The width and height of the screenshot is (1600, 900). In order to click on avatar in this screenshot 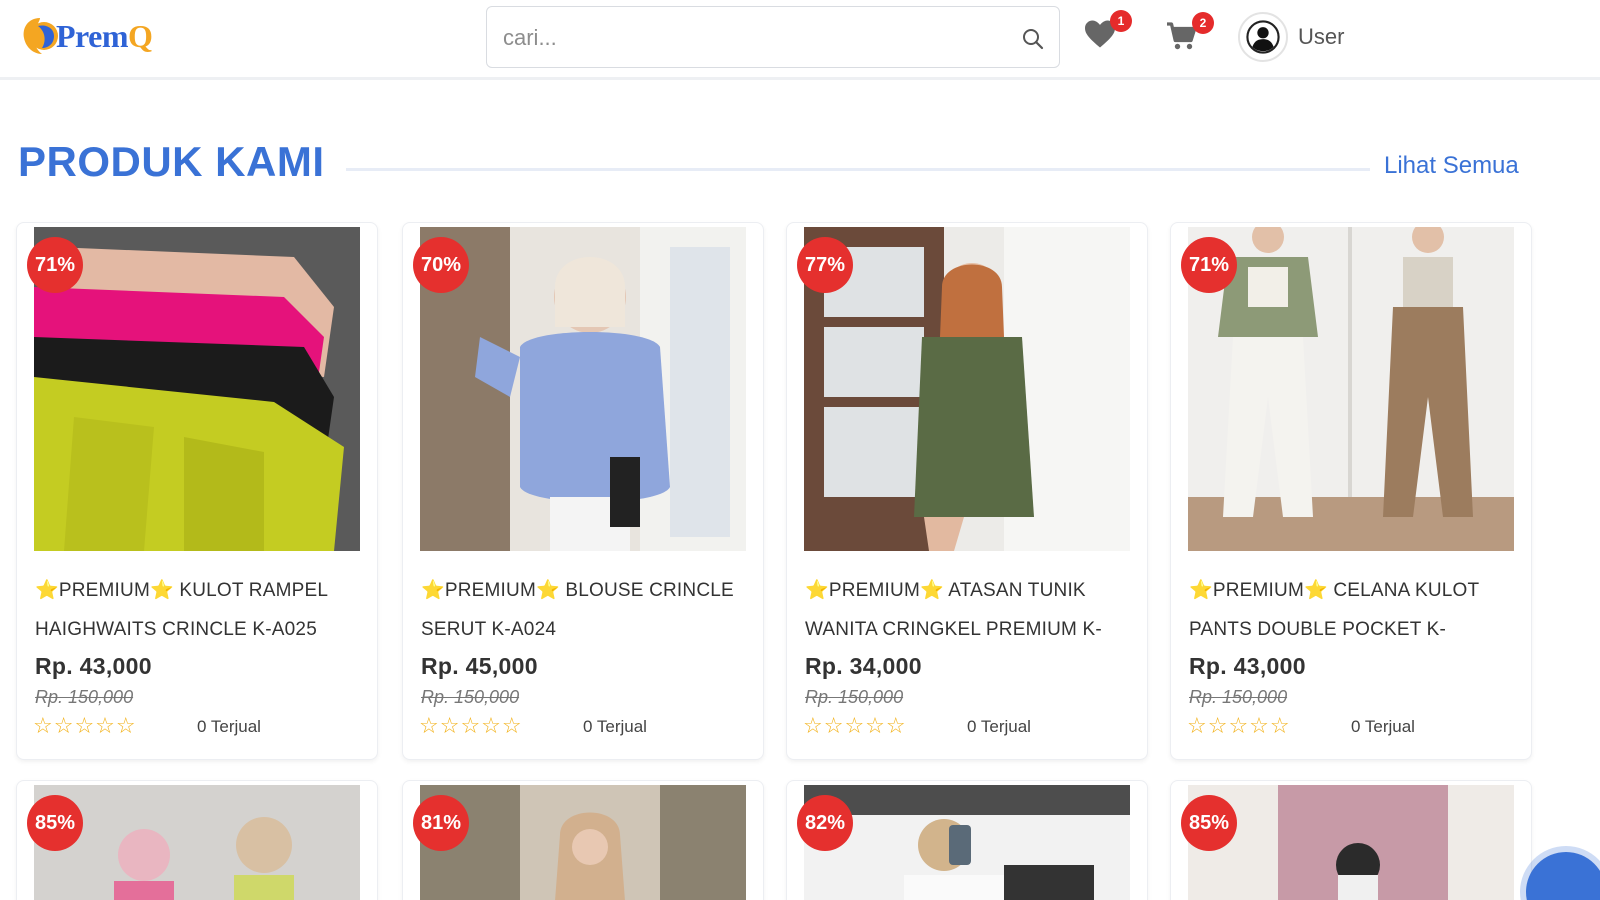, I will do `click(1263, 37)`.